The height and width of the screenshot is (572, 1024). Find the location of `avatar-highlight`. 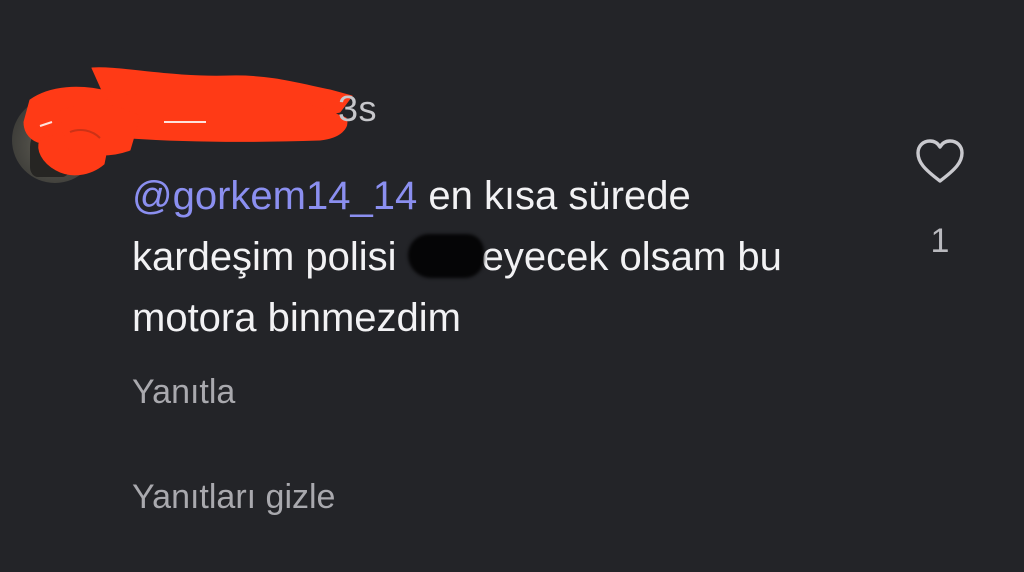

avatar-highlight is located at coordinates (66, 126).